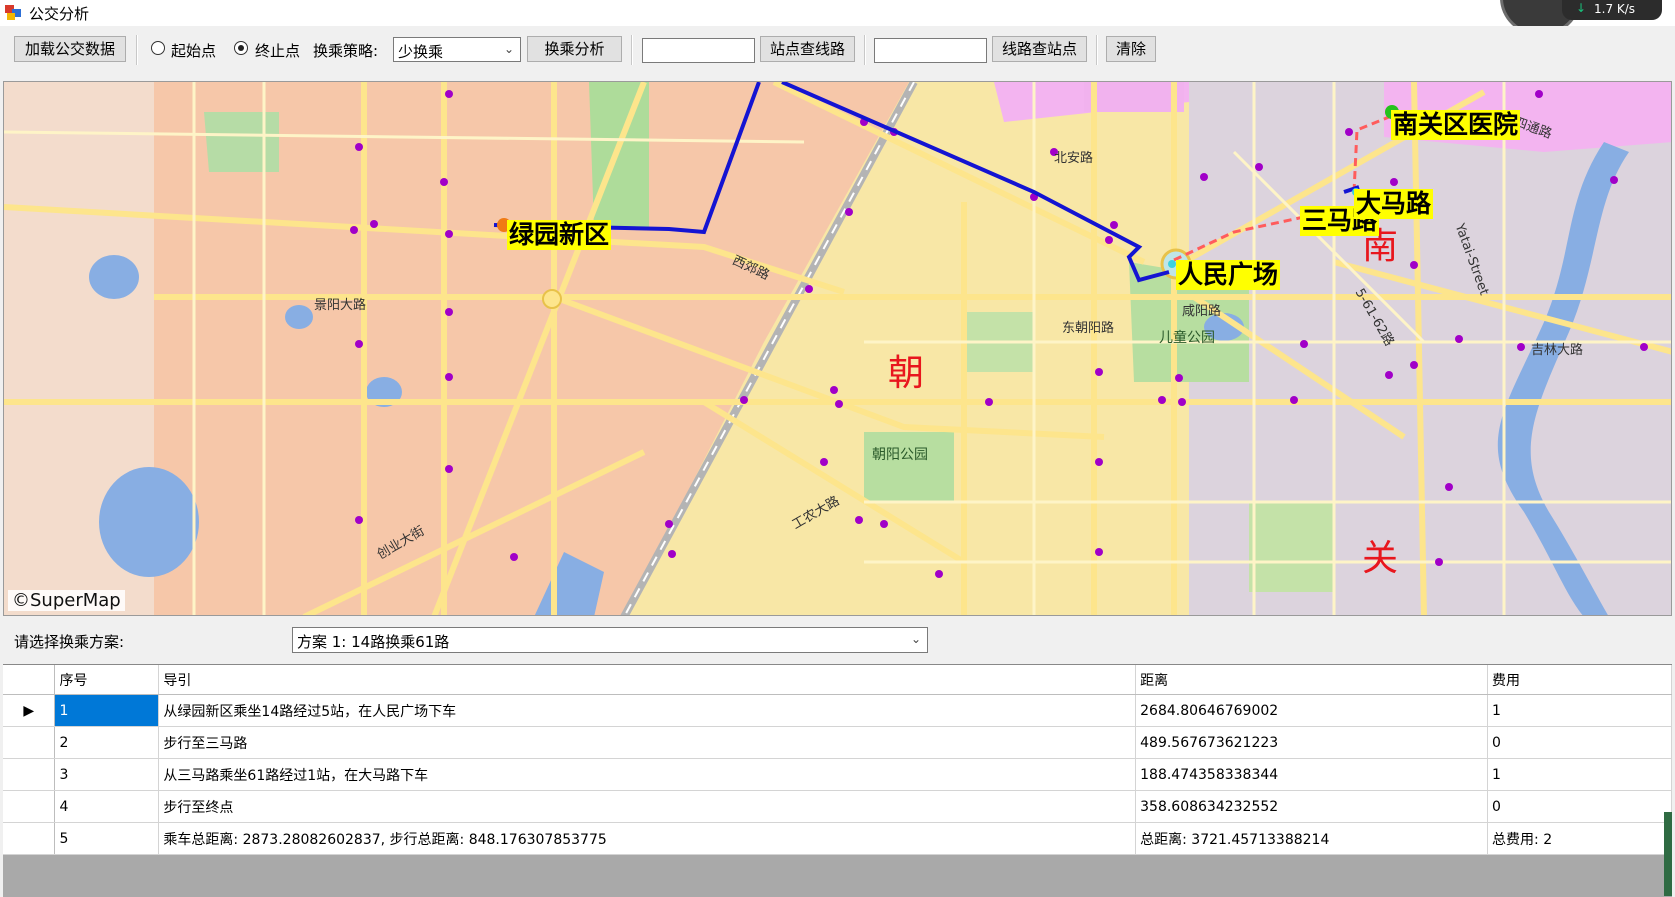 This screenshot has height=897, width=1675. What do you see at coordinates (66, 600) in the screenshot?
I see `map-copyright: ©SuperMap` at bounding box center [66, 600].